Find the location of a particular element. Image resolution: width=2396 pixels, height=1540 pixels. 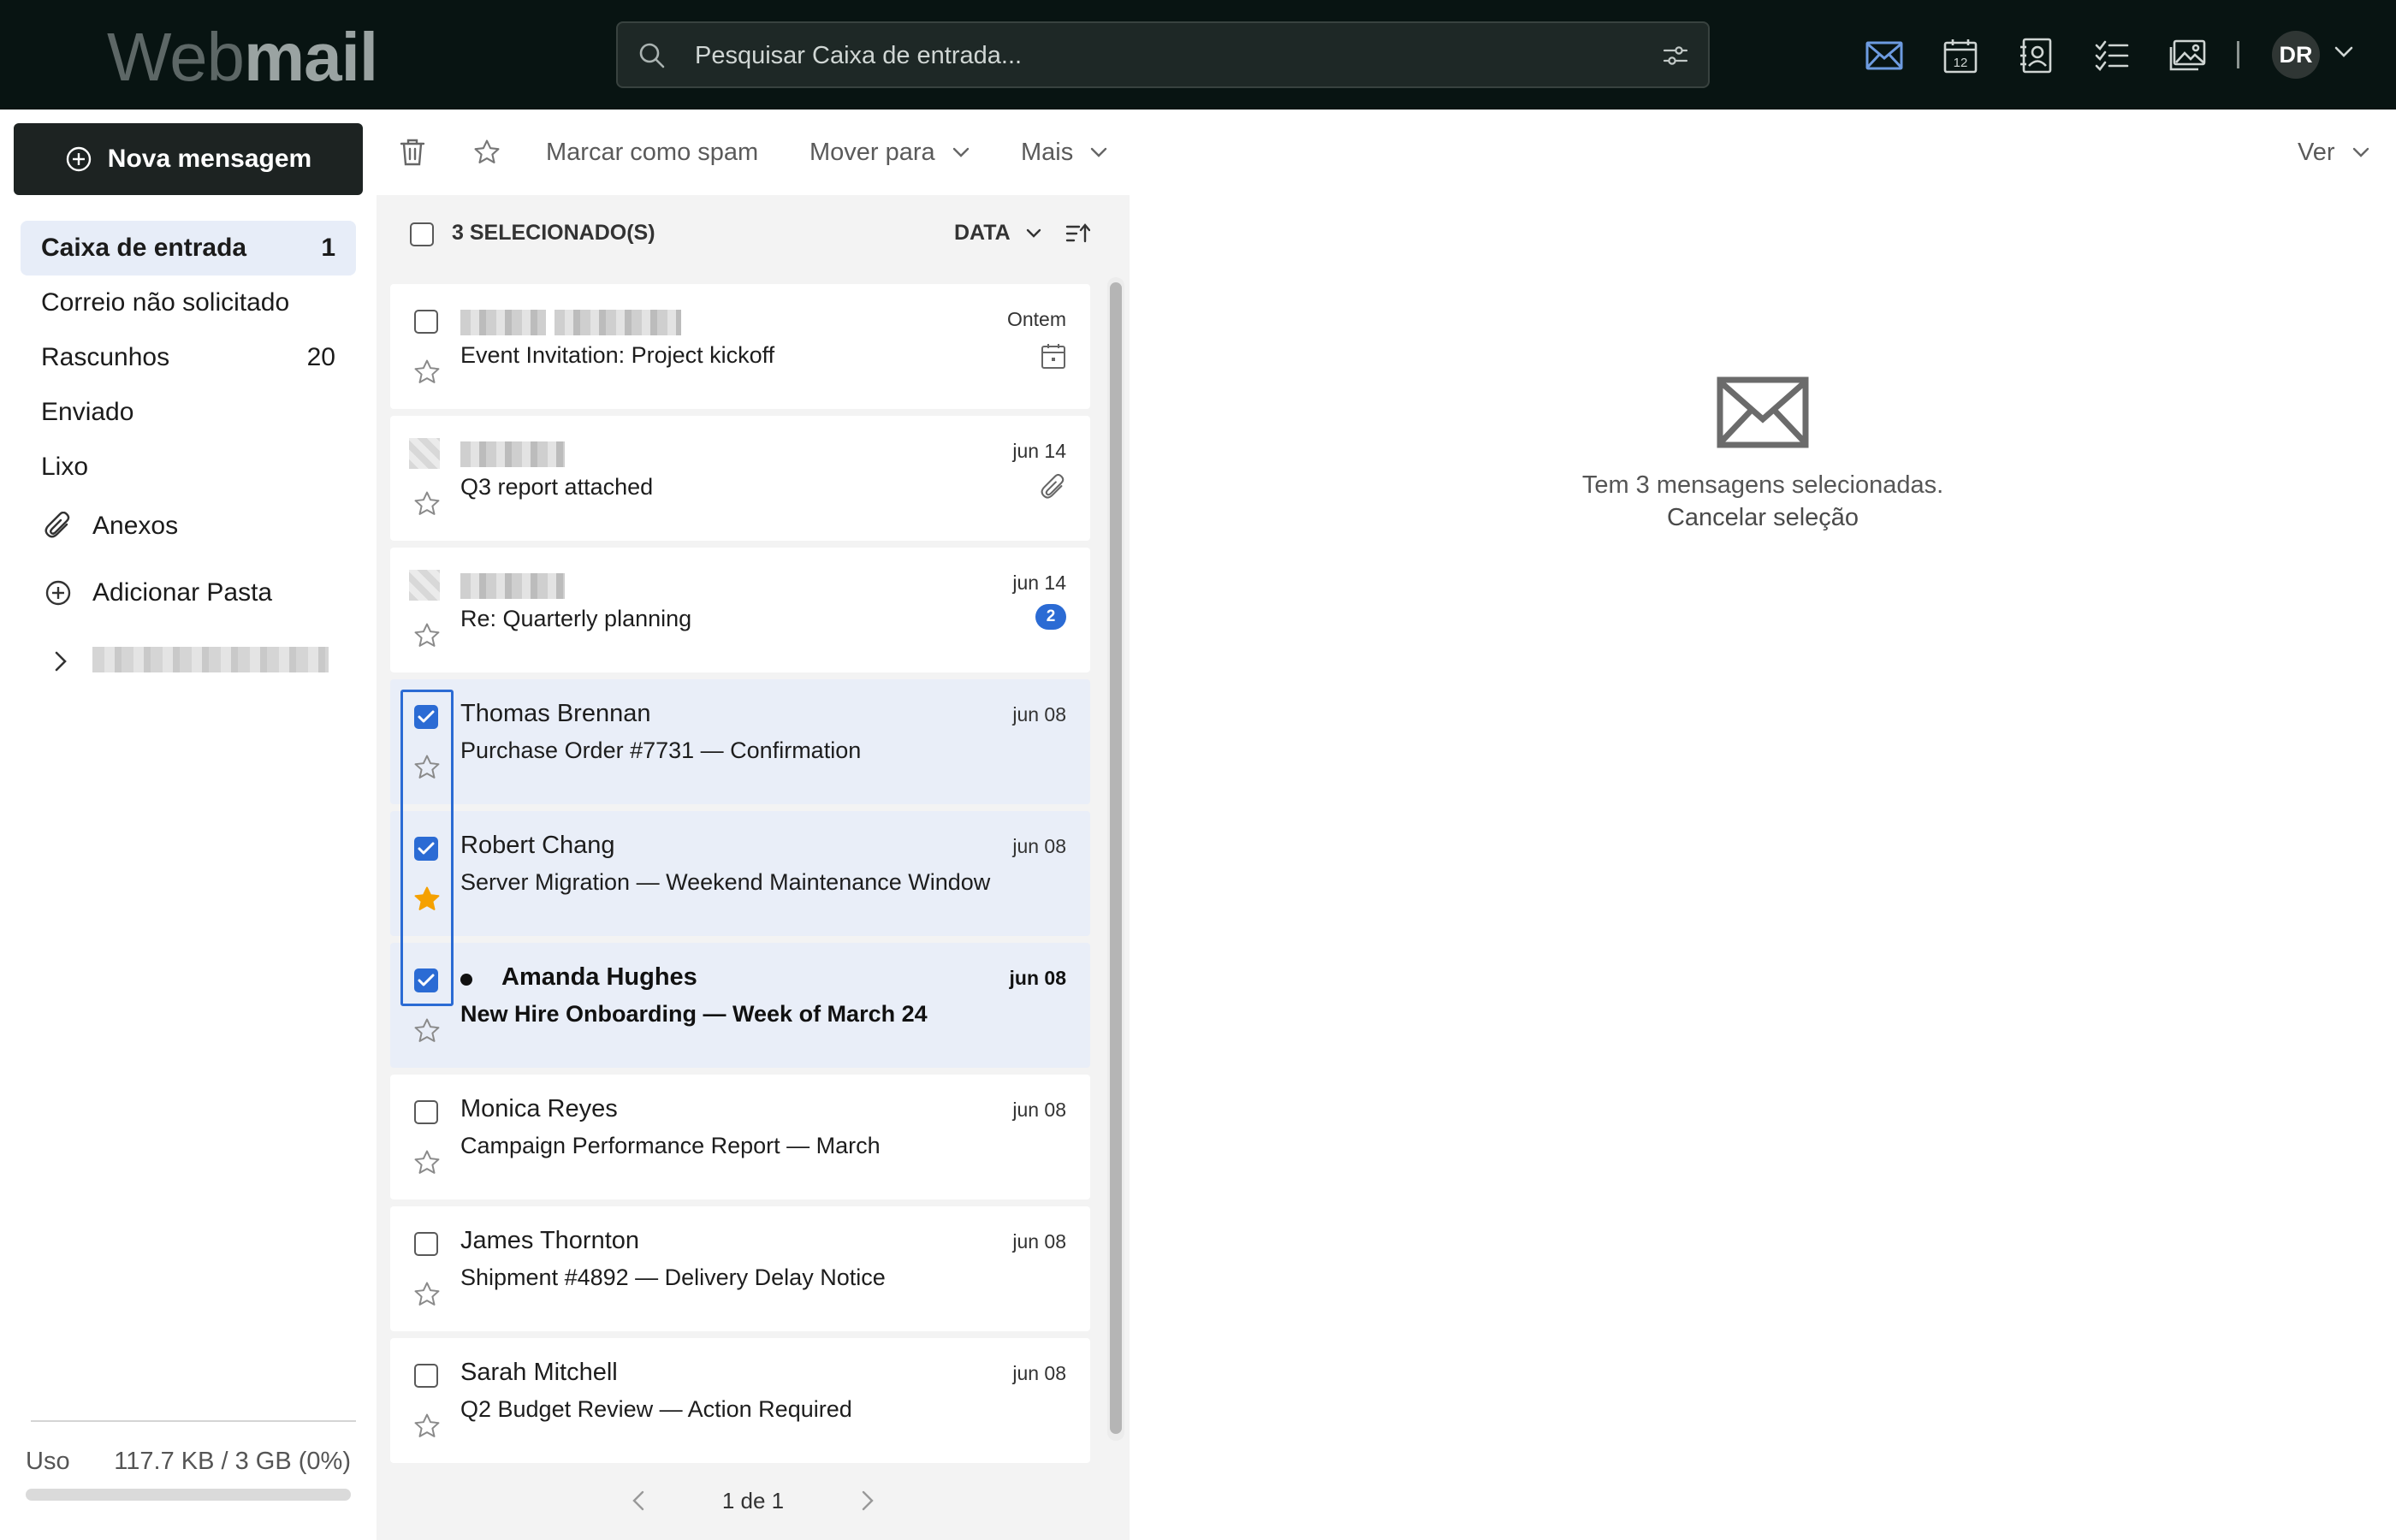

compose-button: Nova mensagem is located at coordinates (189, 159).